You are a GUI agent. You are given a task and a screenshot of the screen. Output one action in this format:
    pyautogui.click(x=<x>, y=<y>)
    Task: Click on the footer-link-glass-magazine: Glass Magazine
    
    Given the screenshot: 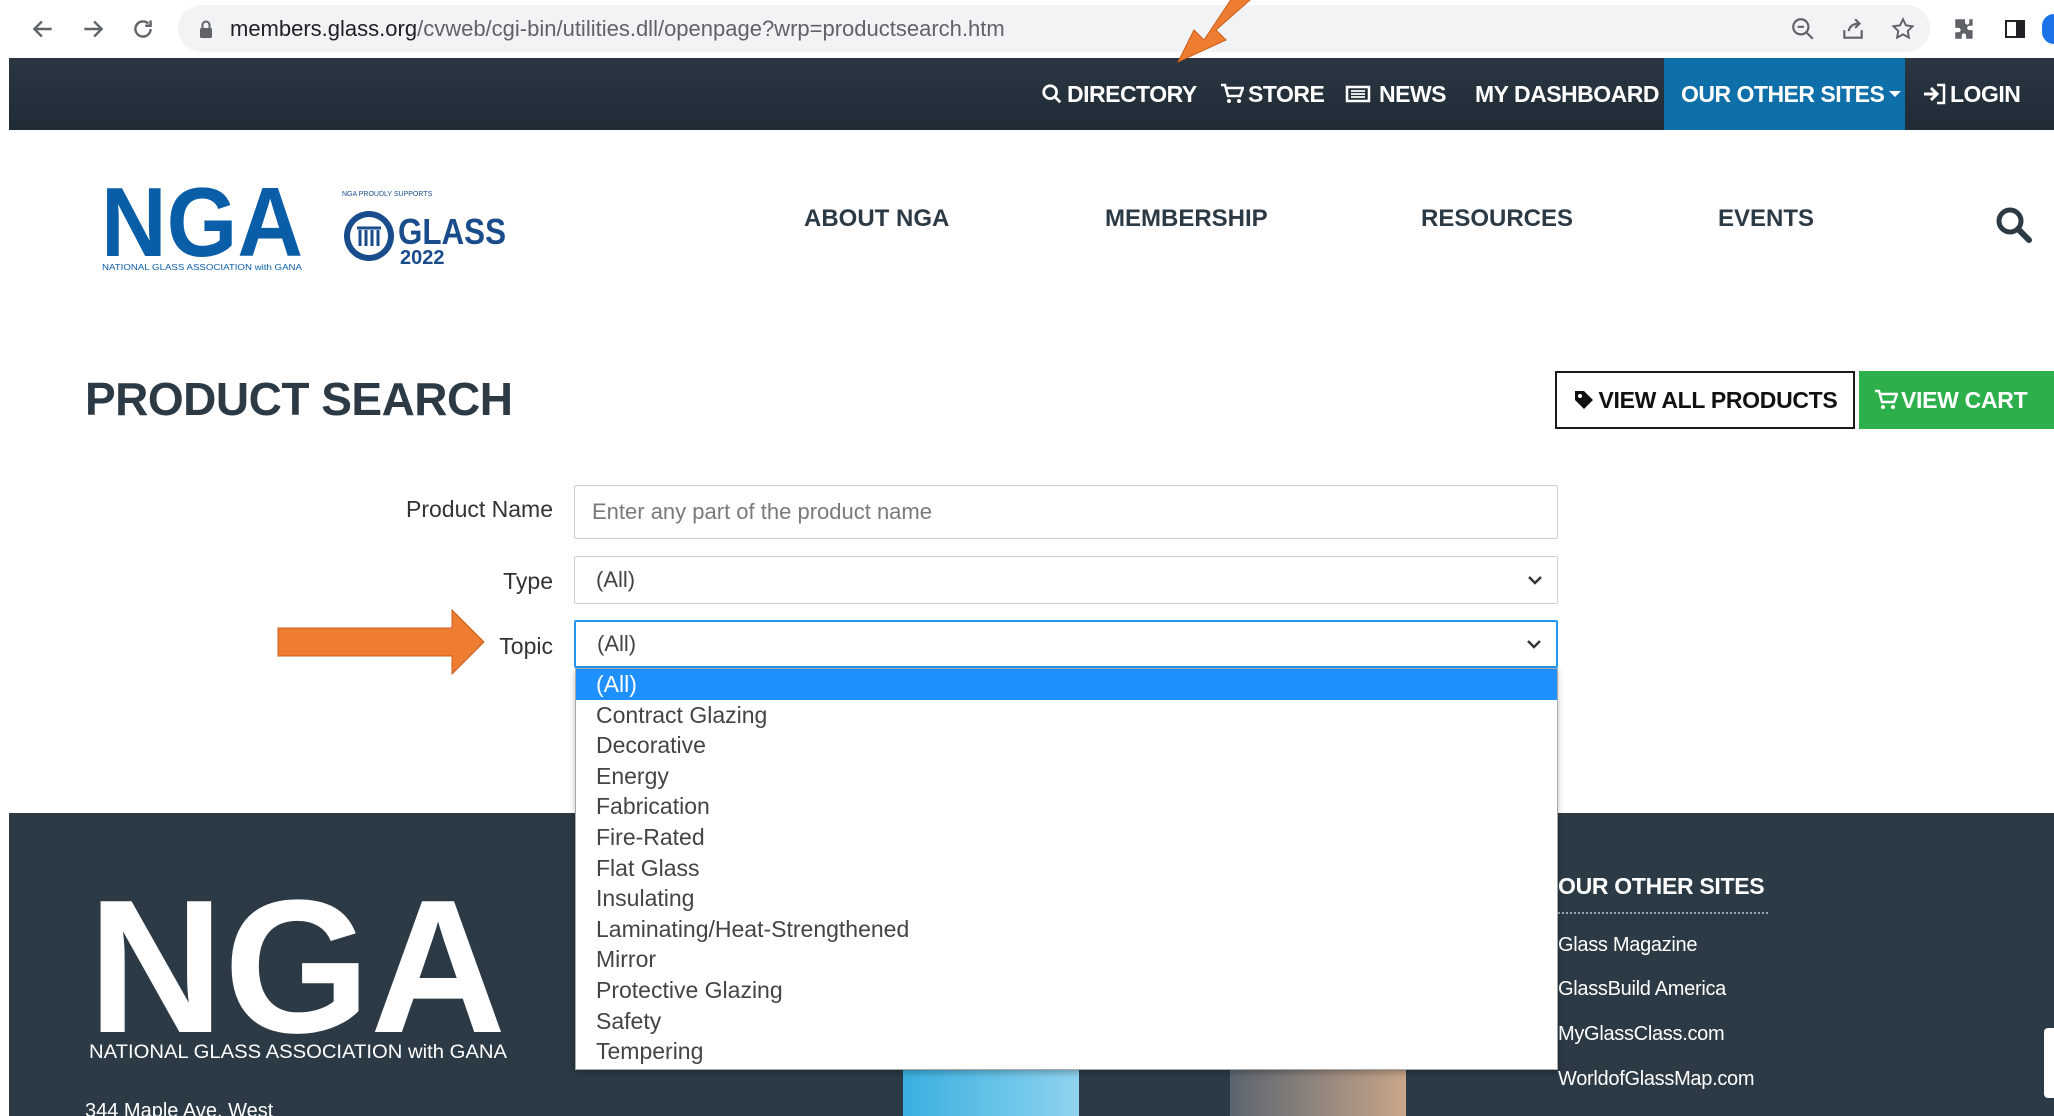 What is the action you would take?
    pyautogui.click(x=1628, y=945)
    